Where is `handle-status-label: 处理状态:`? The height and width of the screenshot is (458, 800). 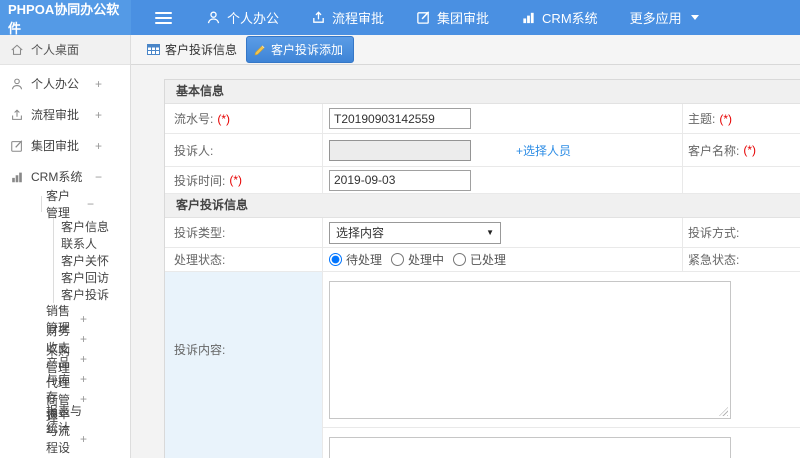 handle-status-label: 处理状态: is located at coordinates (244, 259).